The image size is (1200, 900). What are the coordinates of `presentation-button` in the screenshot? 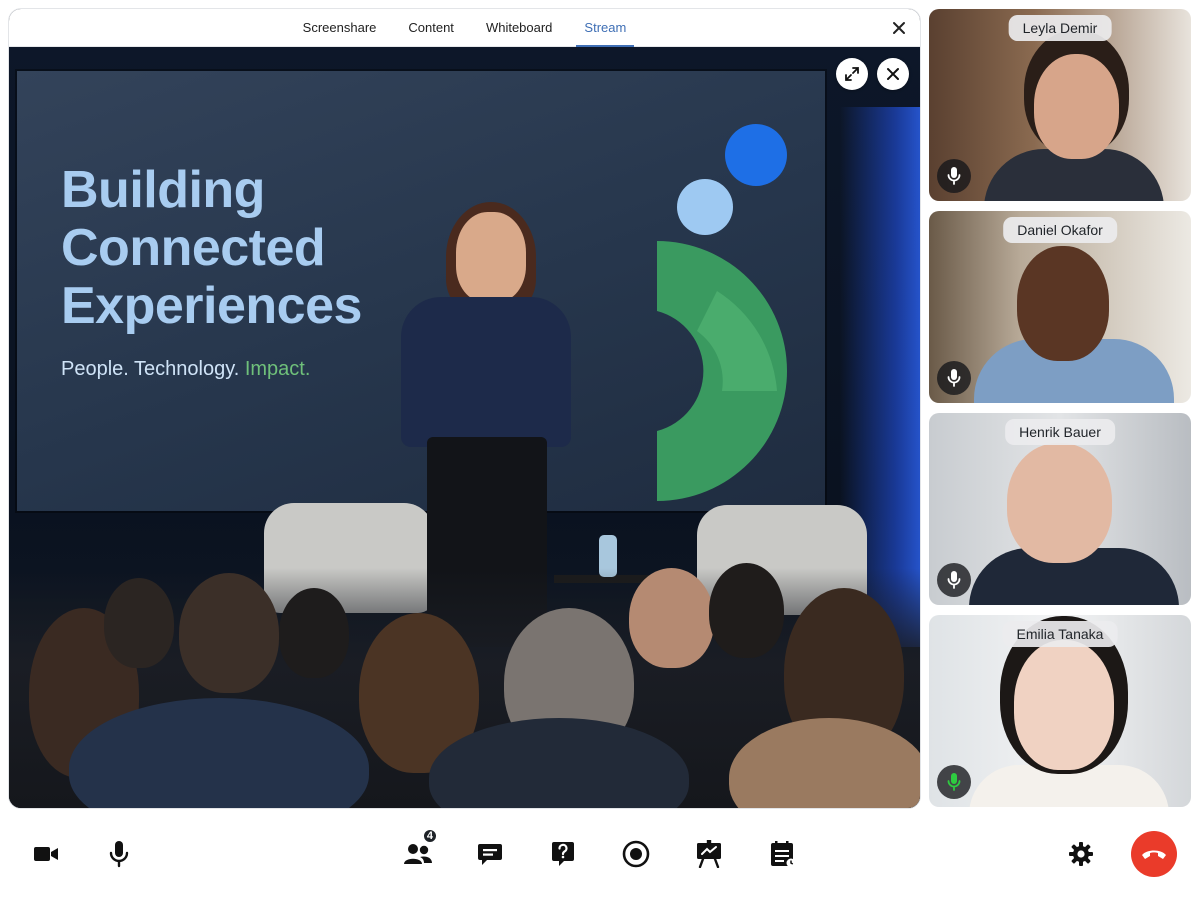 It's located at (709, 854).